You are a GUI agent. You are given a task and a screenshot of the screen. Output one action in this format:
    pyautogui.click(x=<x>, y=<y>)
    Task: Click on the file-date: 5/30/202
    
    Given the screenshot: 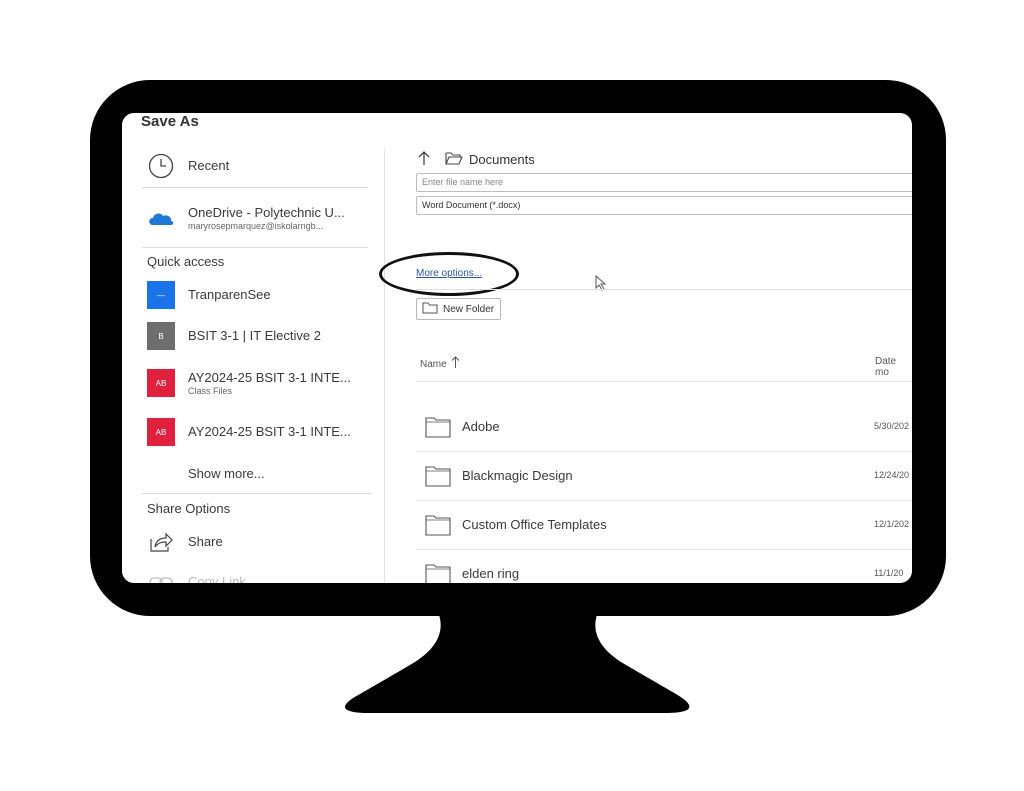 What is the action you would take?
    pyautogui.click(x=892, y=426)
    